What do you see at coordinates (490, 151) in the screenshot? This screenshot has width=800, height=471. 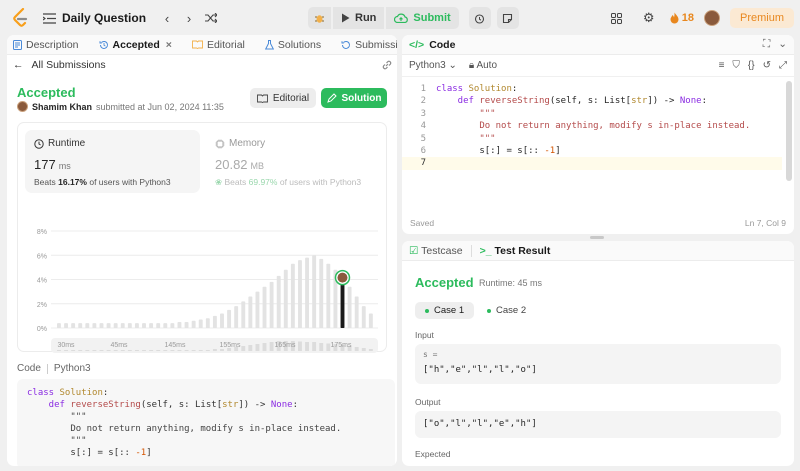 I see `code-token: s[:] = s[::` at bounding box center [490, 151].